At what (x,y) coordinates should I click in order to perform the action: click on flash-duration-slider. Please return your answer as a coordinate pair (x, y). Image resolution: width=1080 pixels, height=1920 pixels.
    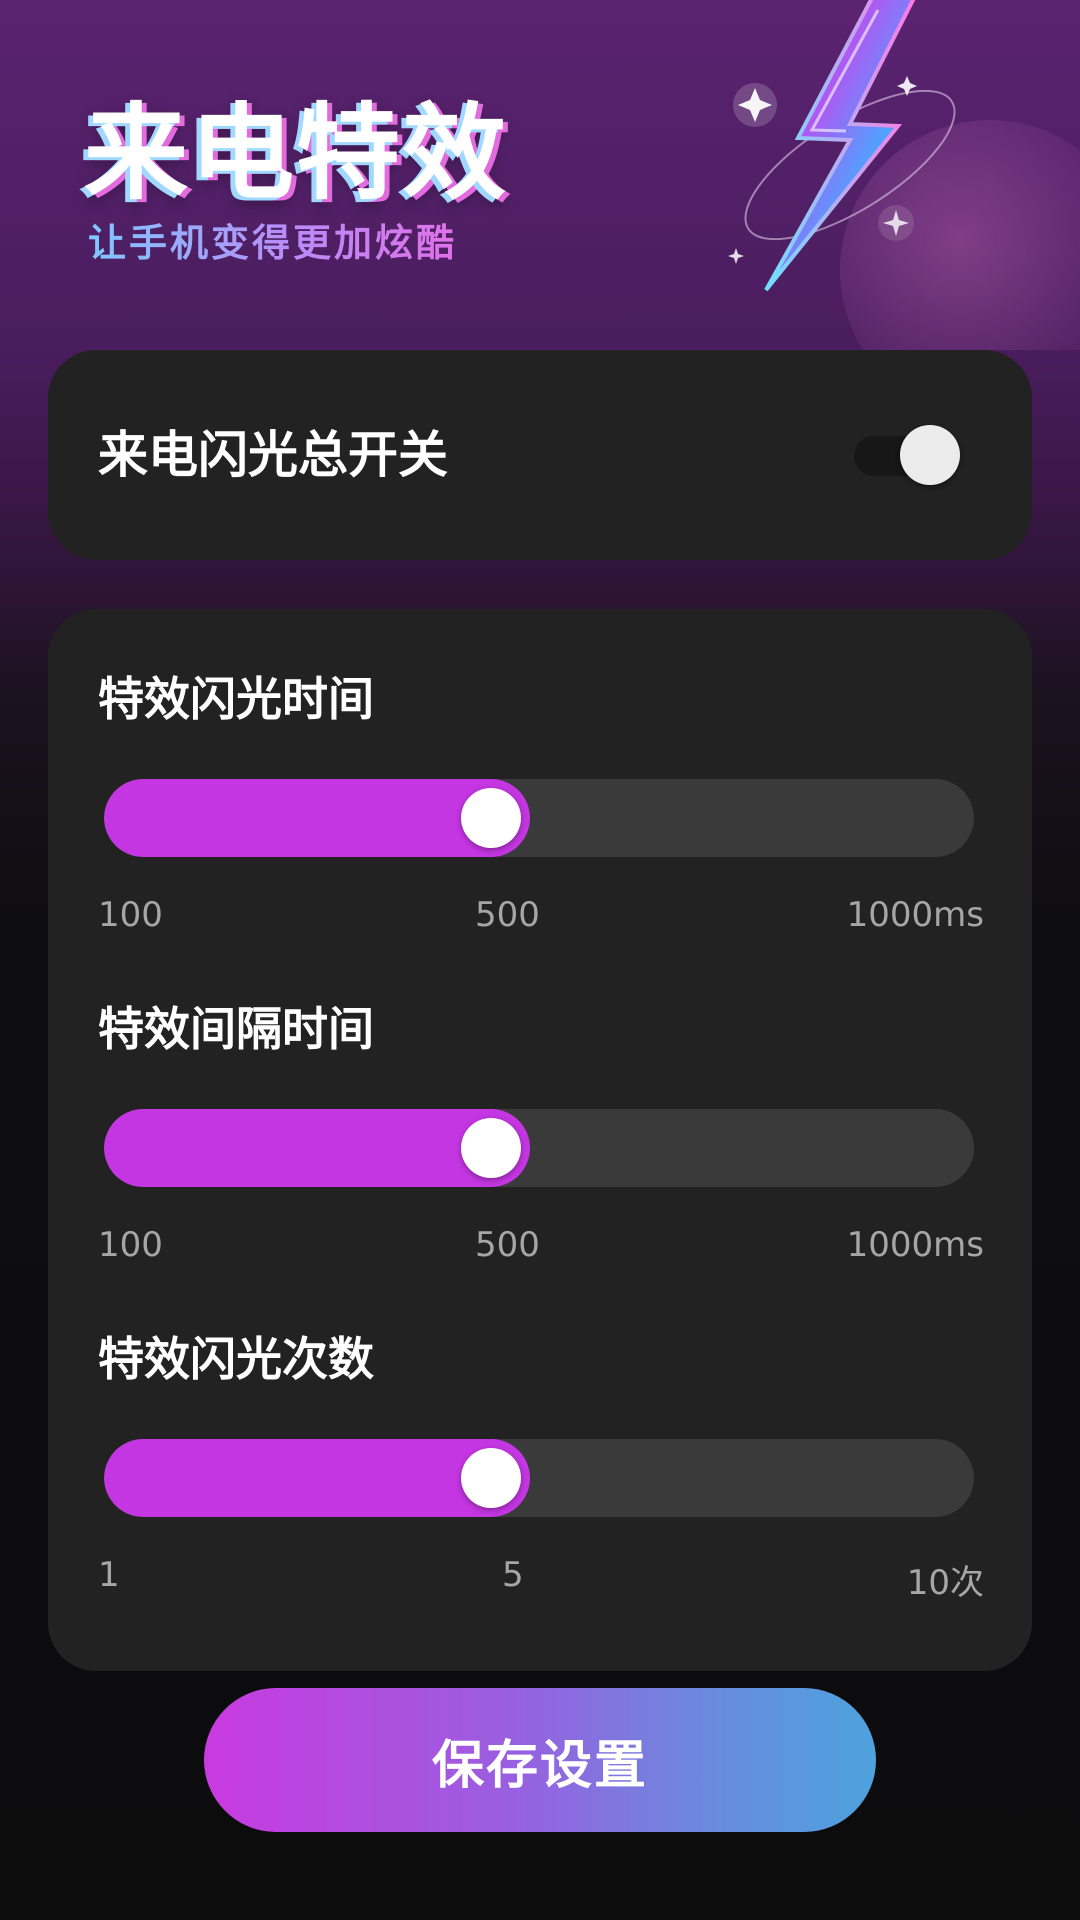
    Looking at the image, I should click on (539, 818).